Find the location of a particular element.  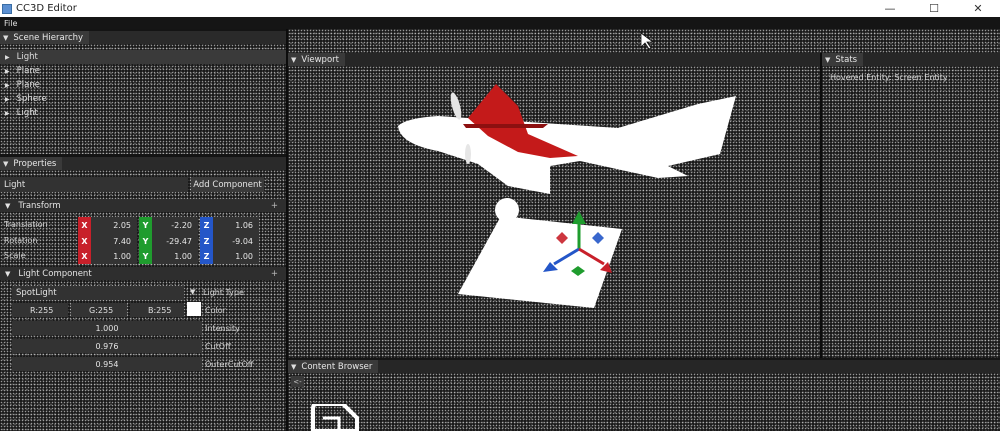

window-title: CC3D Editor is located at coordinates (46, 8).